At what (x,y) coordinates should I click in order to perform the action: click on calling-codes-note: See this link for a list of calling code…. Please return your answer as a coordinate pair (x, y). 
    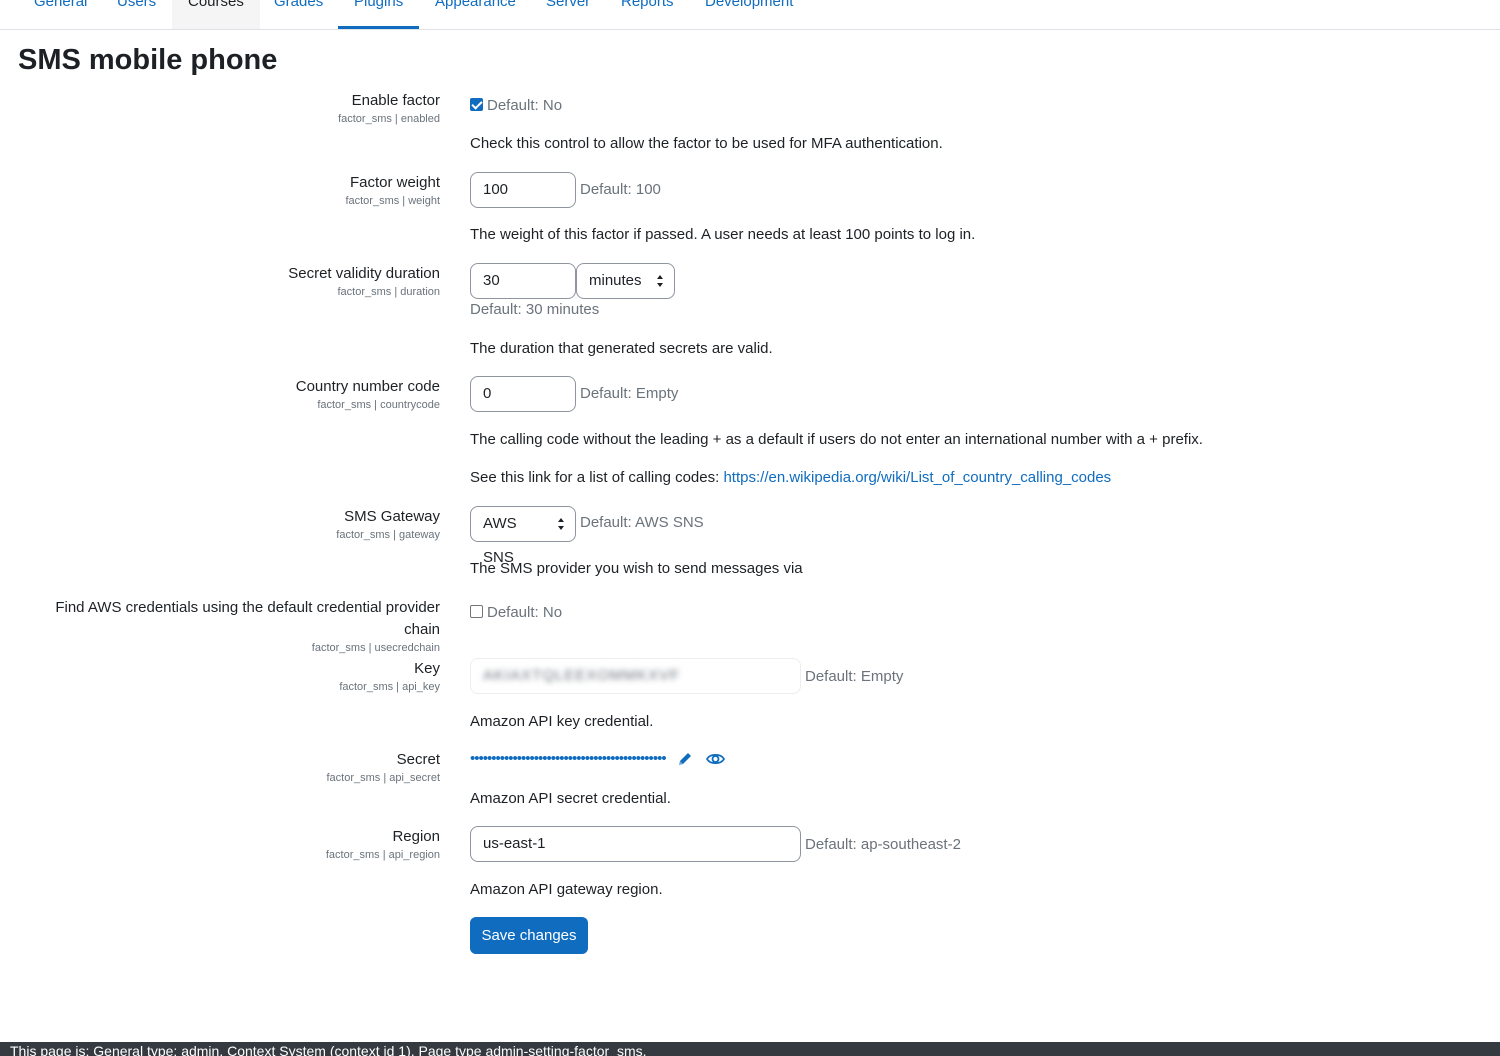
    Looking at the image, I should click on (790, 478).